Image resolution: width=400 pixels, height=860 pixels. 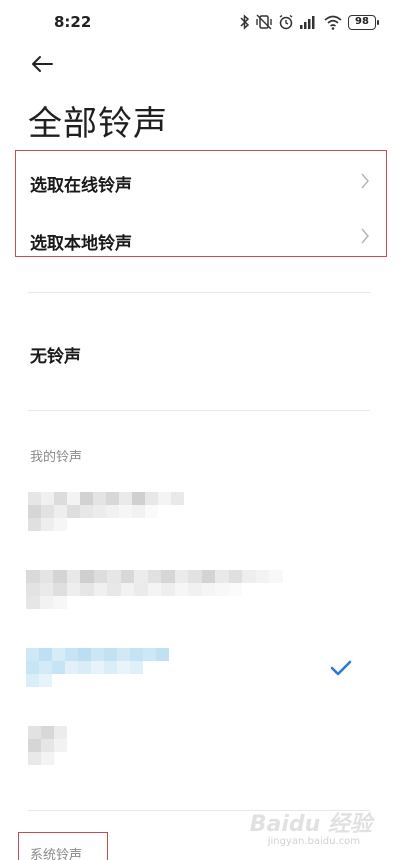 I want to click on back-button, so click(x=42, y=64).